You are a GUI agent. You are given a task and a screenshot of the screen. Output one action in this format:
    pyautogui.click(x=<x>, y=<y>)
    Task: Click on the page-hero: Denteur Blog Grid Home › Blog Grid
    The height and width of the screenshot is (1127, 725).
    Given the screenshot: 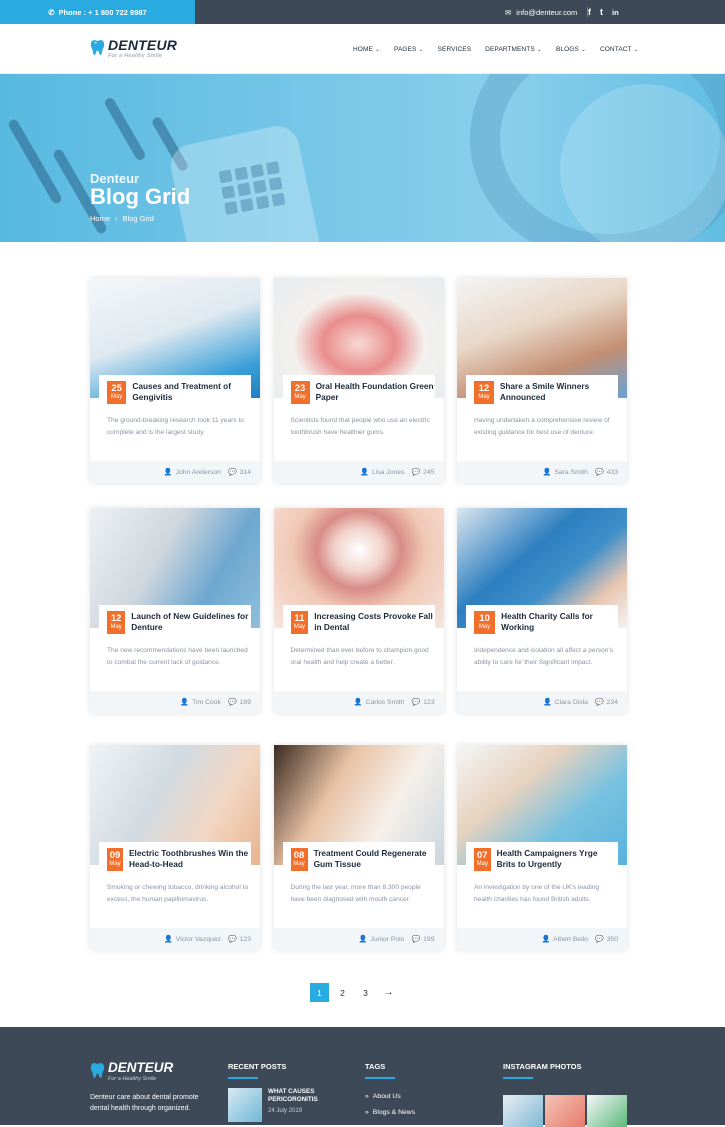 What is the action you would take?
    pyautogui.click(x=362, y=158)
    